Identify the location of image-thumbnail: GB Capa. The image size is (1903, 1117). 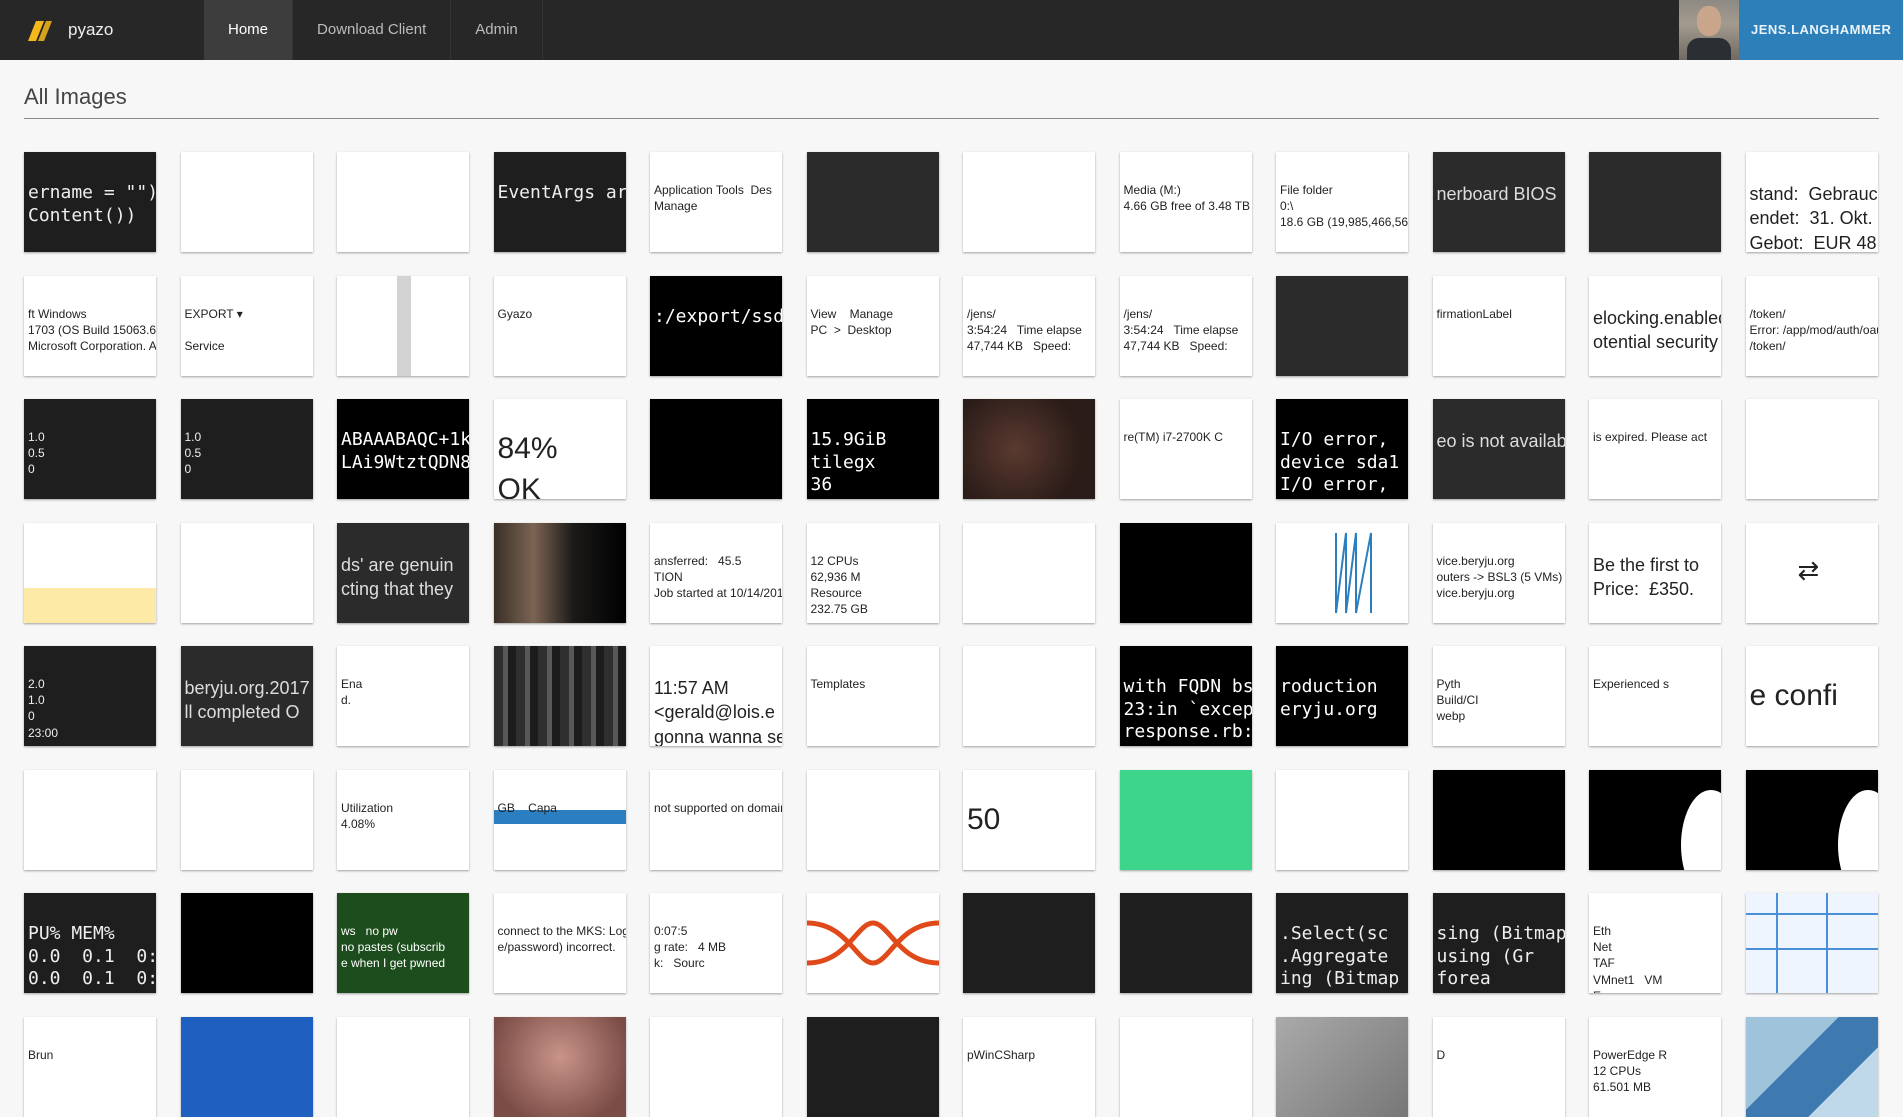
(559, 819).